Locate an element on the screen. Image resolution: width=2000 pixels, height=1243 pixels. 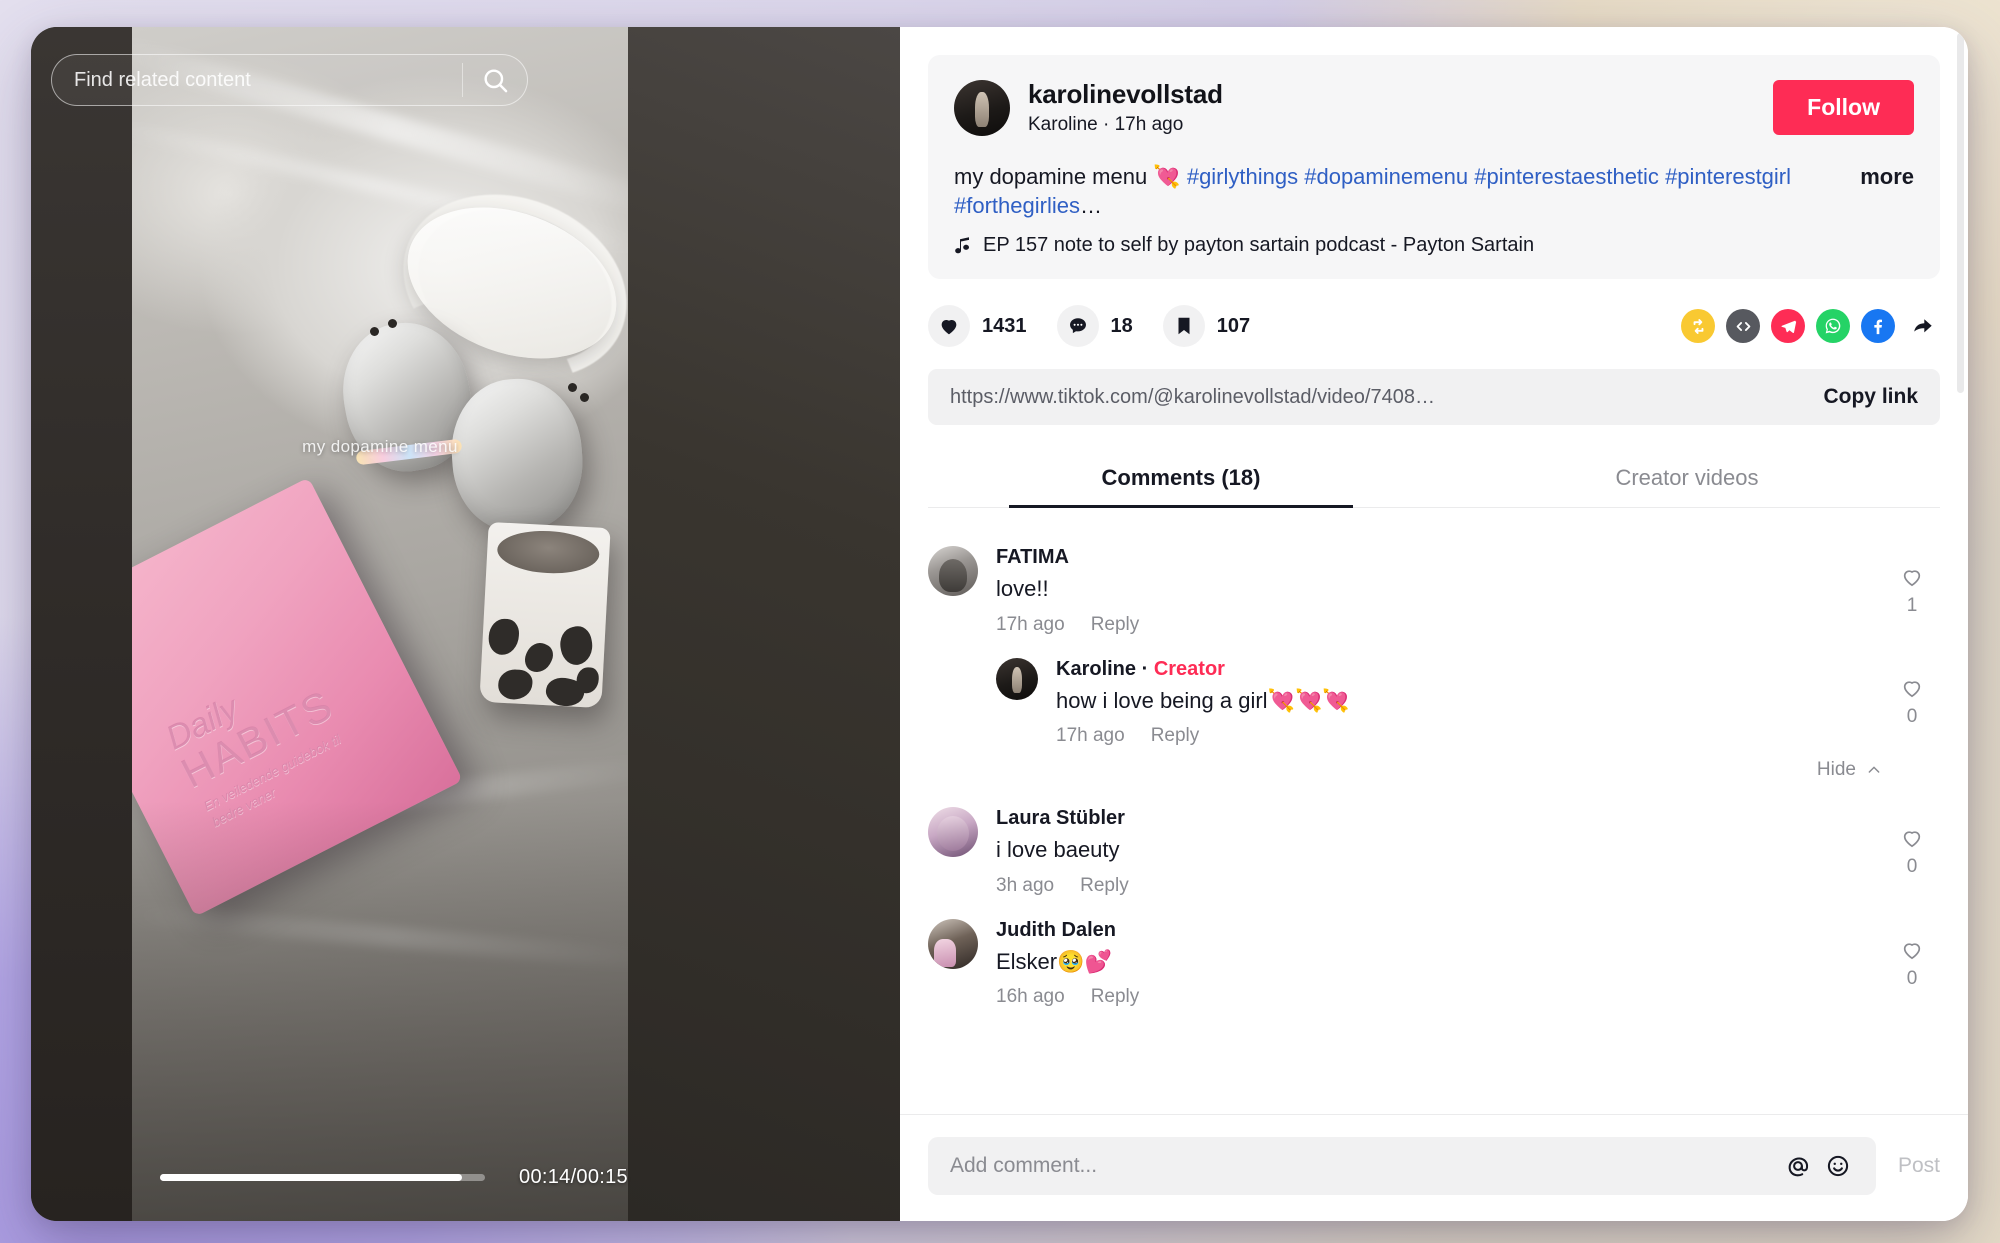
author-meta: karolinevollstad Karoline · 17h ago is located at coordinates (1125, 107).